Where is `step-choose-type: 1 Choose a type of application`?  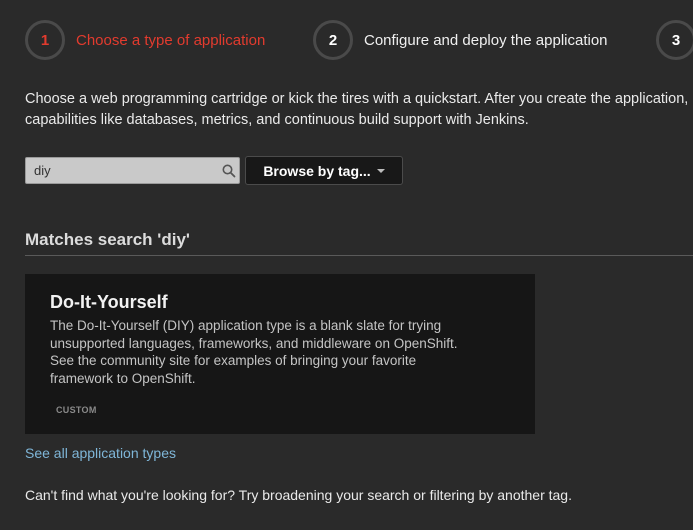 step-choose-type: 1 Choose a type of application is located at coordinates (145, 40).